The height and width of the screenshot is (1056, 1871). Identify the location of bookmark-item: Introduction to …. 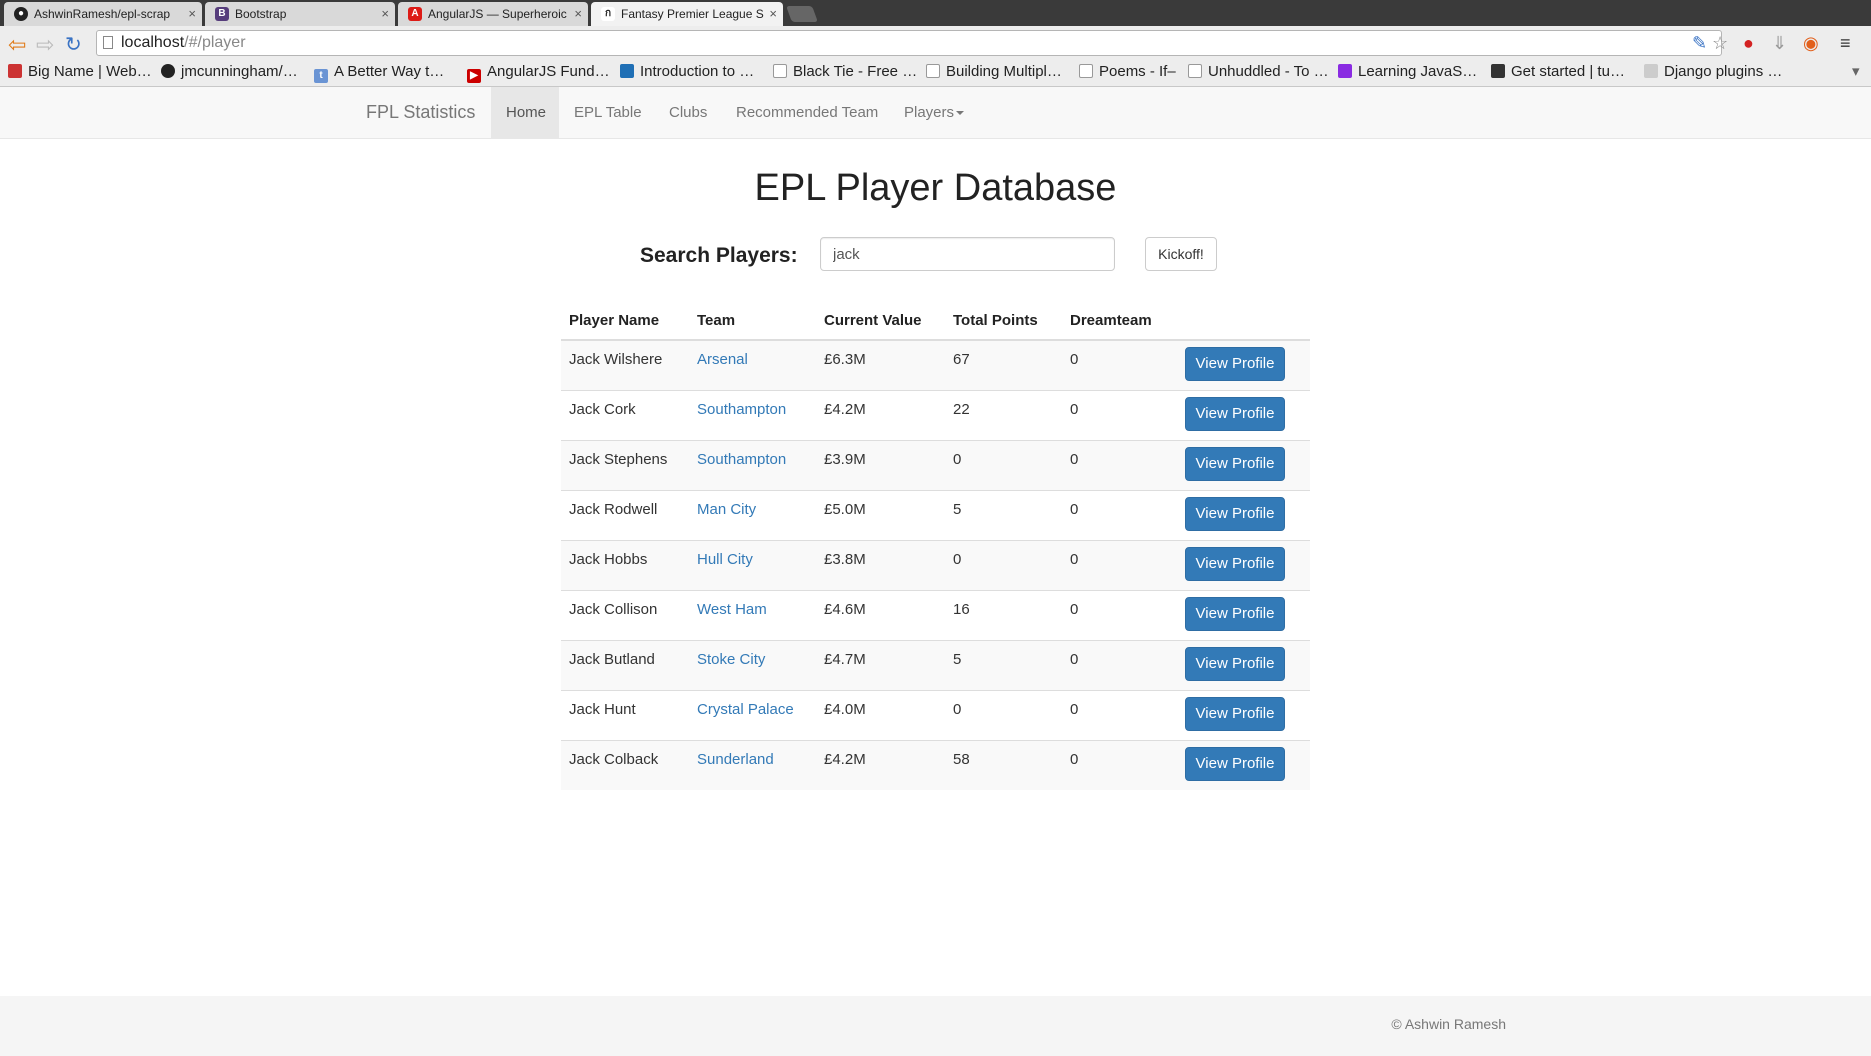
(687, 72).